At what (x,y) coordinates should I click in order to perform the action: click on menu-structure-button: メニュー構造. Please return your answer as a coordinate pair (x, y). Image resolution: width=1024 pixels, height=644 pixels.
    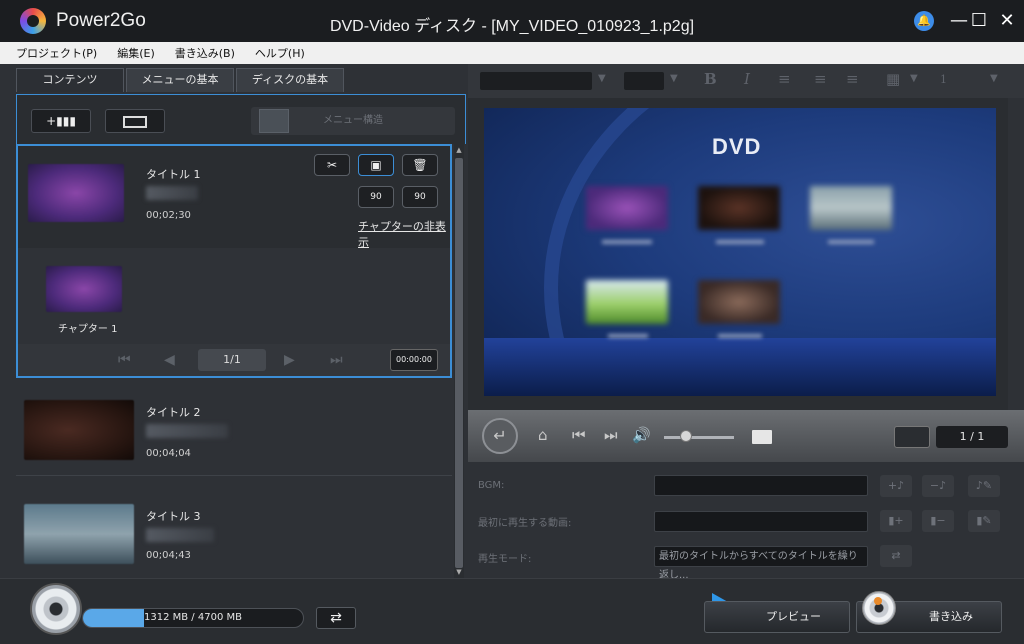
    Looking at the image, I should click on (353, 121).